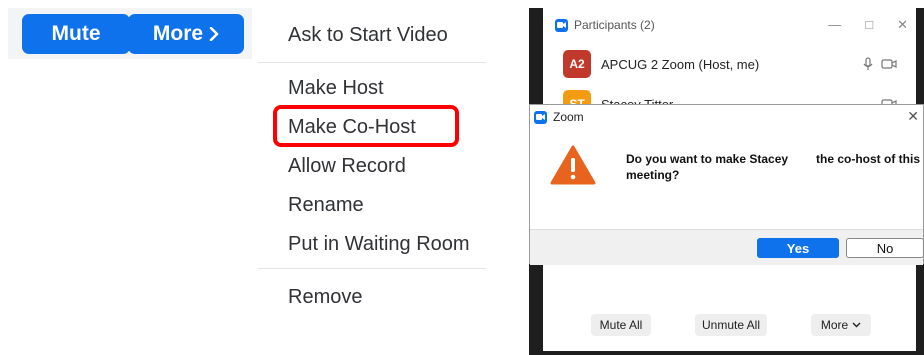  Describe the element at coordinates (727, 247) in the screenshot. I see `dialog-footer: Yes No` at that location.